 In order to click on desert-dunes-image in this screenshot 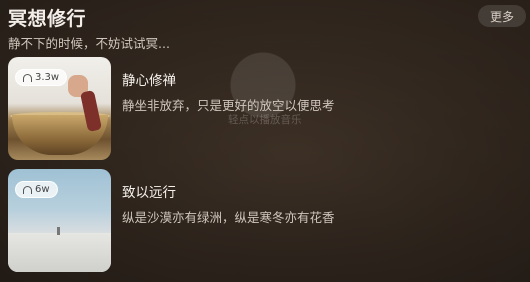, I will do `click(59, 252)`.